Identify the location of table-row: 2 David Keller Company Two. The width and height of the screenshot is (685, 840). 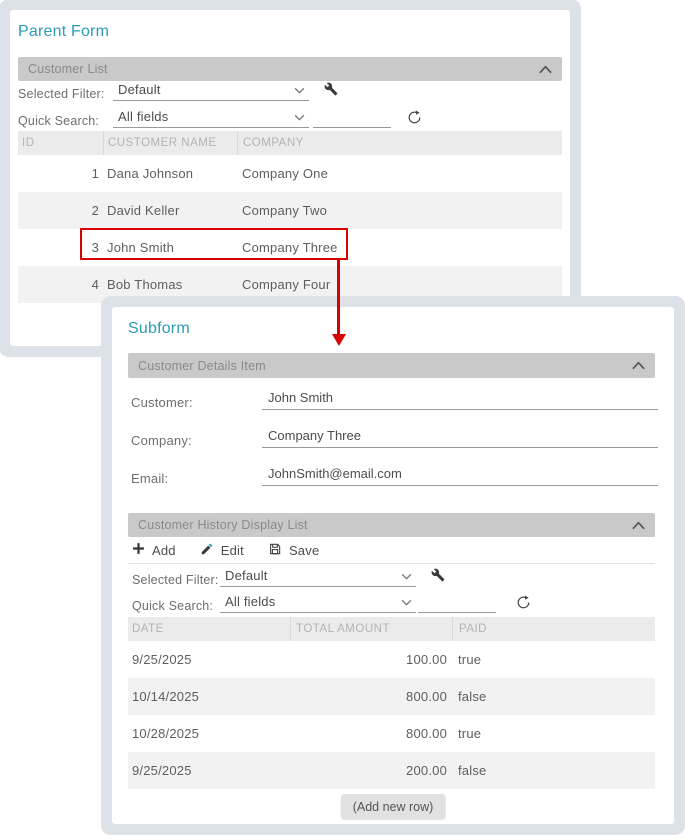
(290, 210).